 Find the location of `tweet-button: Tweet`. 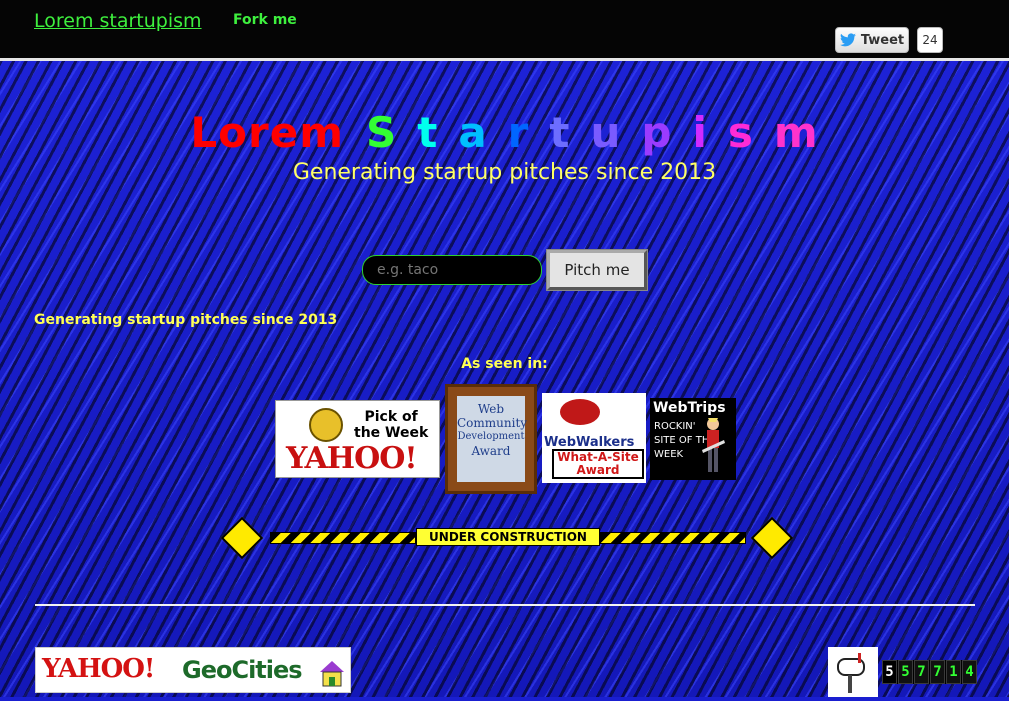

tweet-button: Tweet is located at coordinates (872, 40).